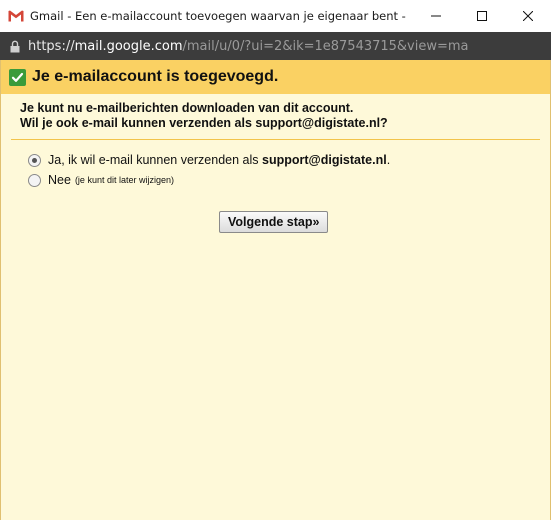 The width and height of the screenshot is (551, 520). I want to click on option-yes-email: support@digistate.nl, so click(324, 160).